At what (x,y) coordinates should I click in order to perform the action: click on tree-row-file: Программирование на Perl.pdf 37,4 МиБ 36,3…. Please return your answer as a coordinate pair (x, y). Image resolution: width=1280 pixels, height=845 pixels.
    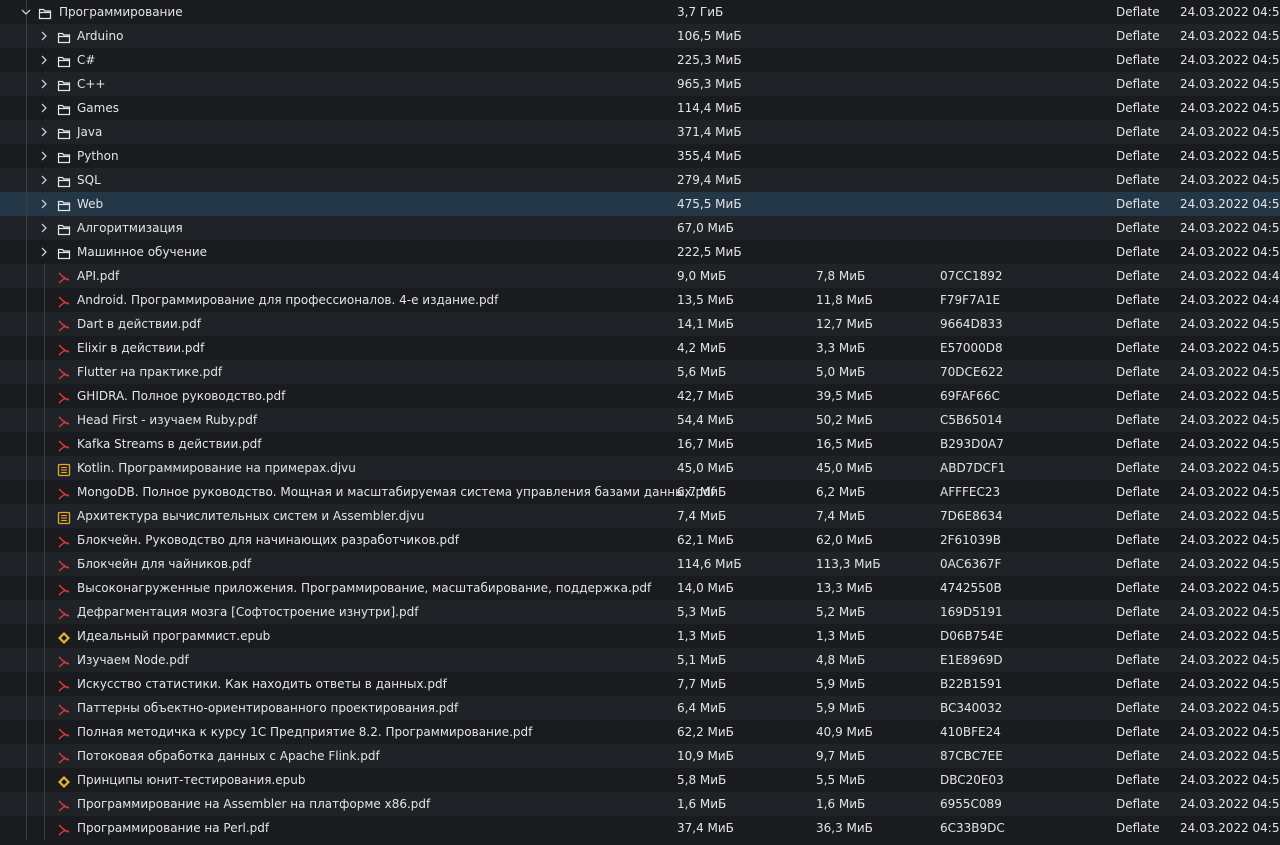
    Looking at the image, I should click on (640, 828).